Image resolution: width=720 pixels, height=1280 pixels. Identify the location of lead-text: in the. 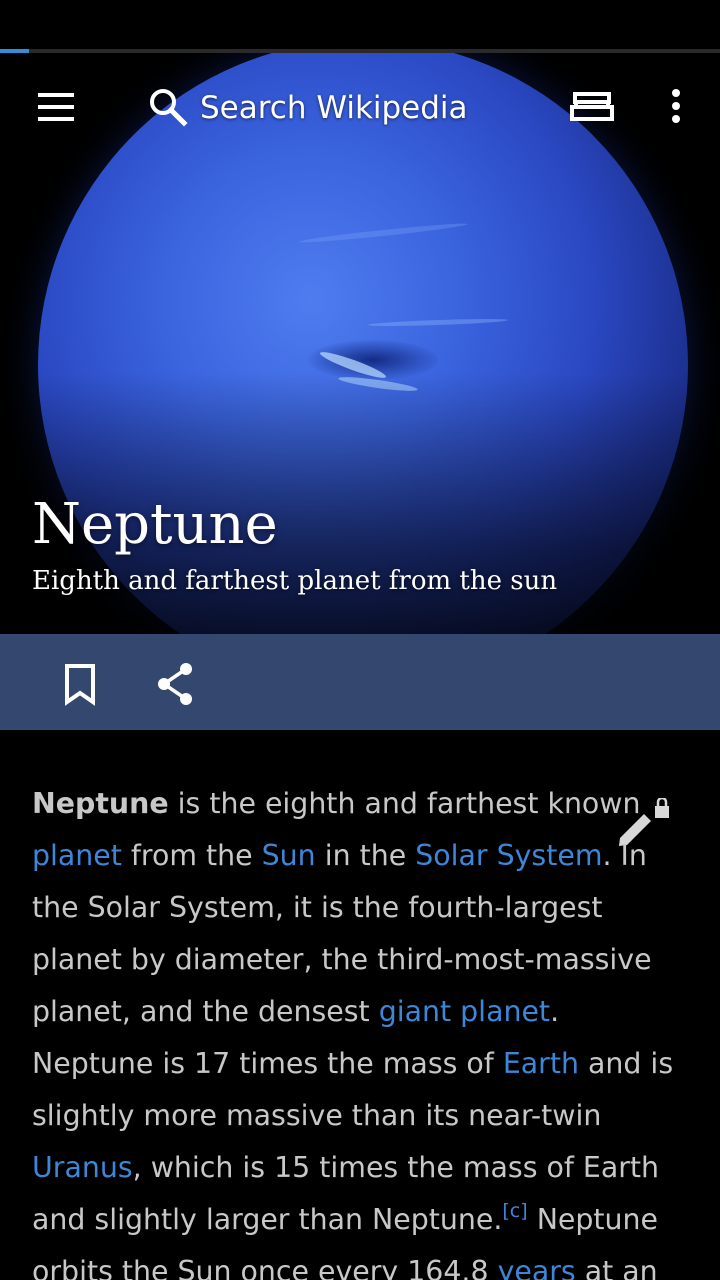
(365, 855).